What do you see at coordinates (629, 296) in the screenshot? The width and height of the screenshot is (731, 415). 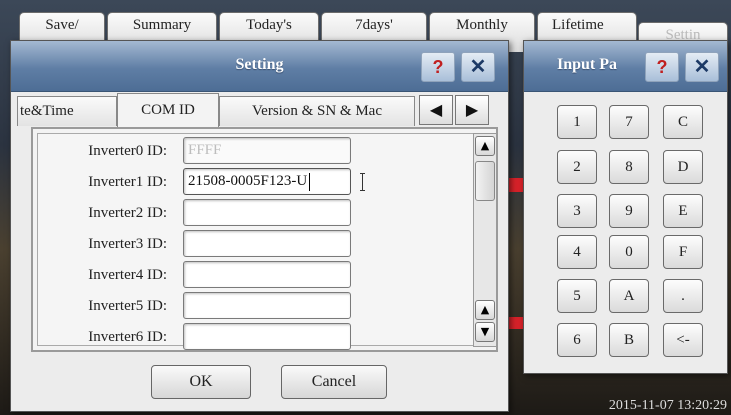 I see `key-a: A` at bounding box center [629, 296].